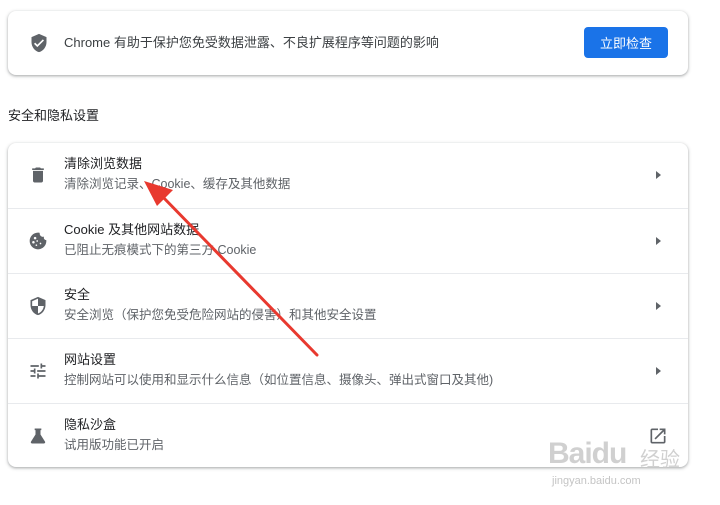 The image size is (720, 505). I want to click on row-subtitle: 控制网站可以使用和显示什么信息（如位置信息、摄像头、弹出式窗口及其他), so click(279, 380).